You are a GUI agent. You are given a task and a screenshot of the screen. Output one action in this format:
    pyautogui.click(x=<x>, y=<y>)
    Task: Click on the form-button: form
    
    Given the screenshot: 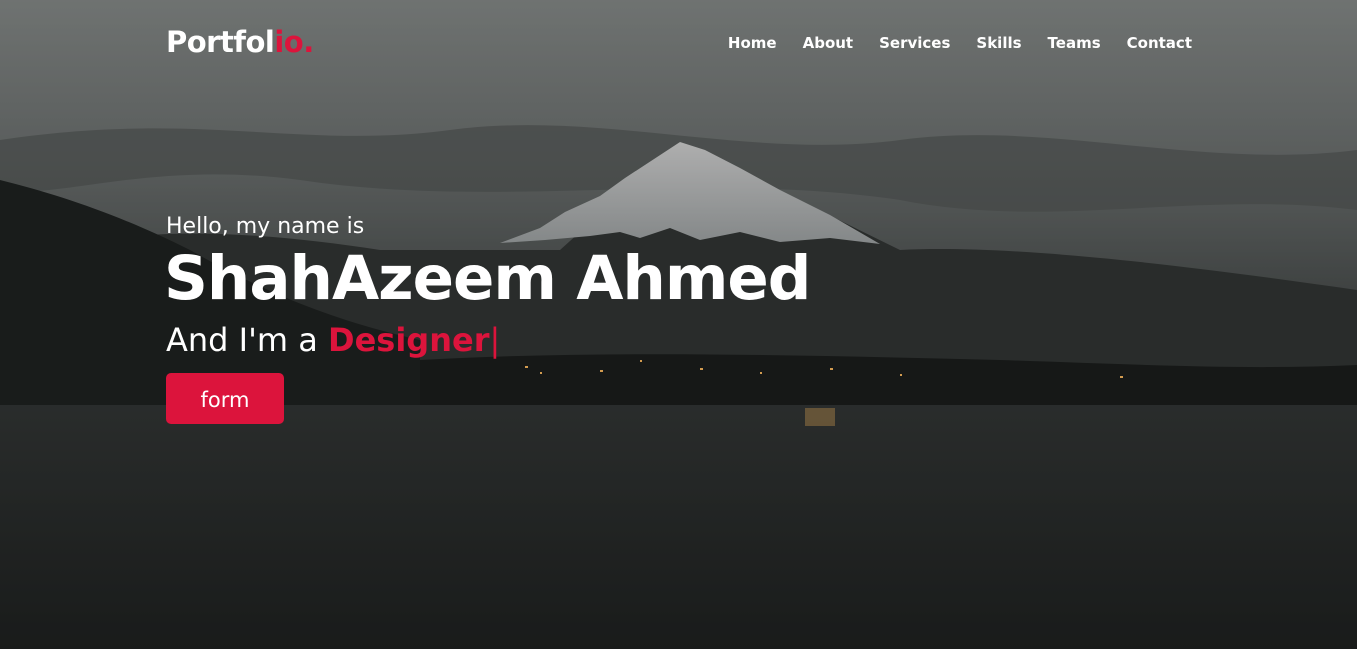 What is the action you would take?
    pyautogui.click(x=225, y=398)
    